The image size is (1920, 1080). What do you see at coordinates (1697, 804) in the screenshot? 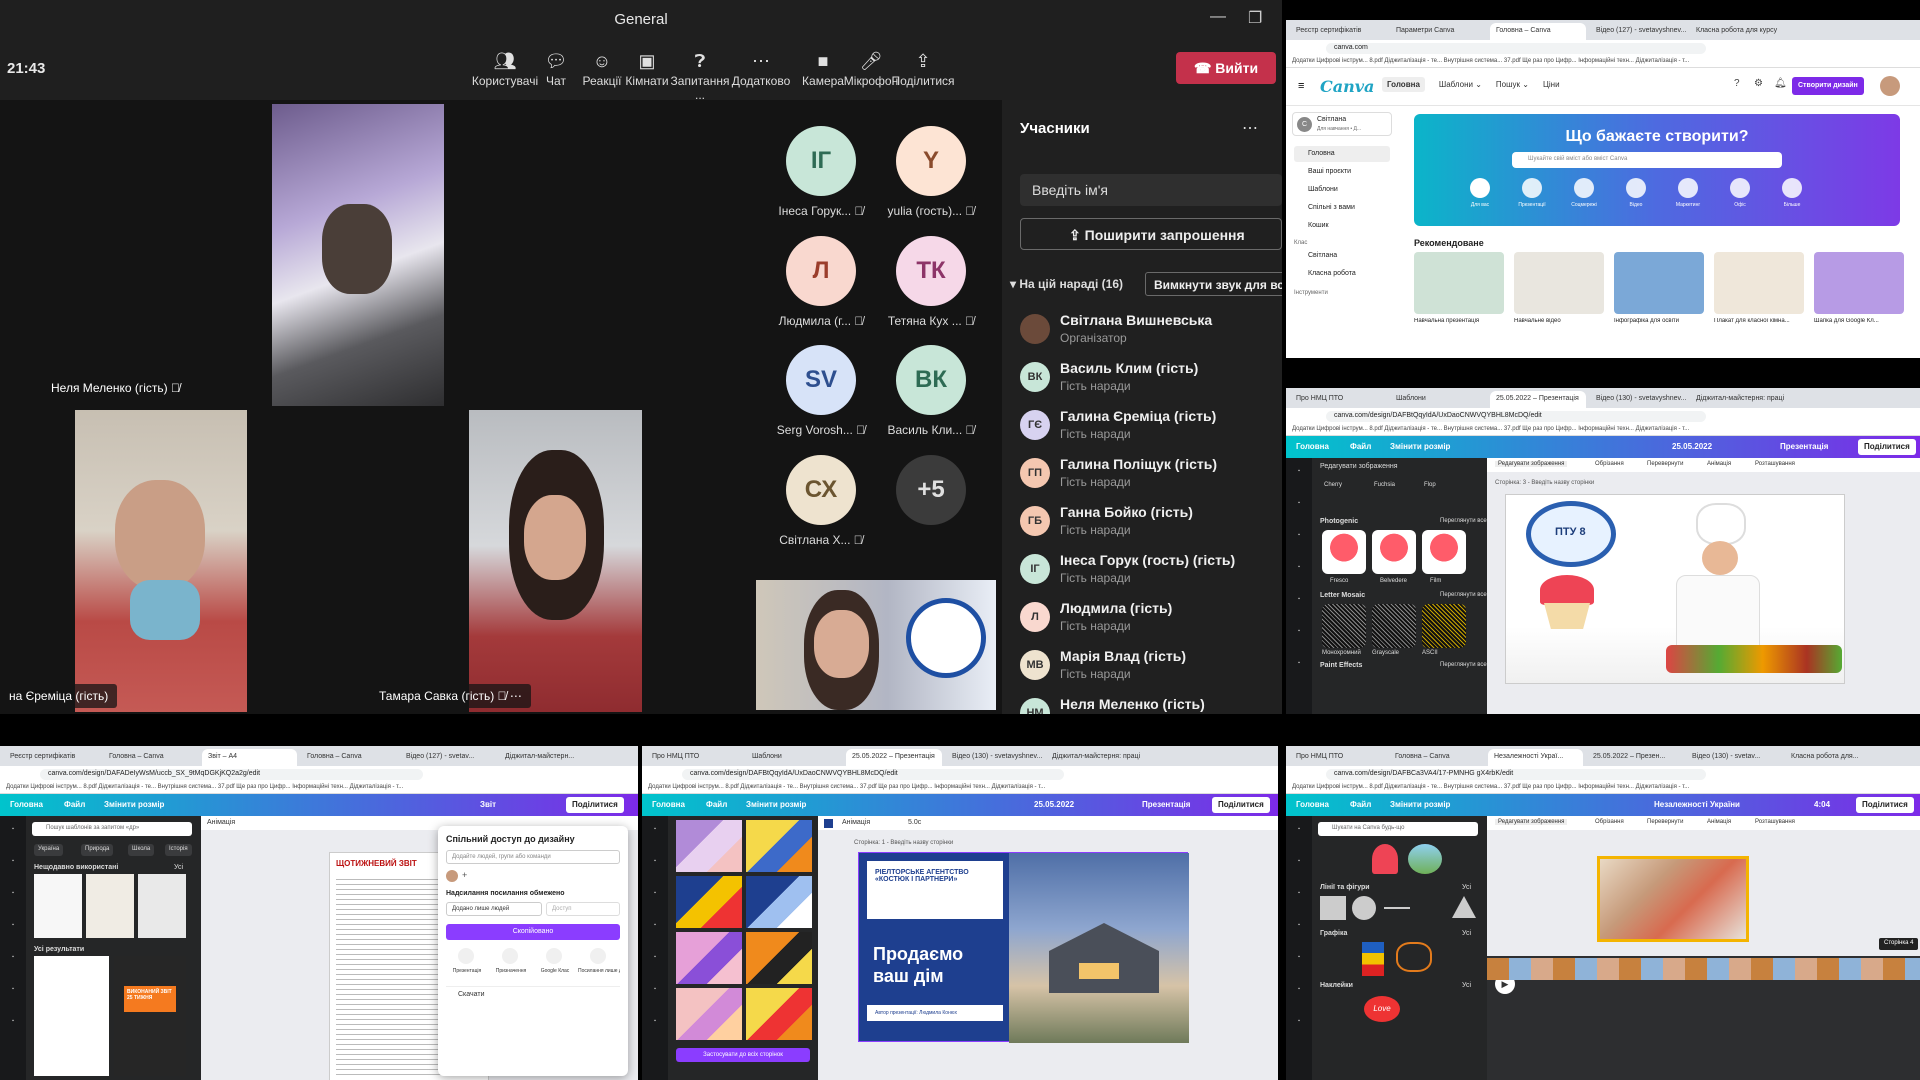
I see `doc-name: Незалежності України` at bounding box center [1697, 804].